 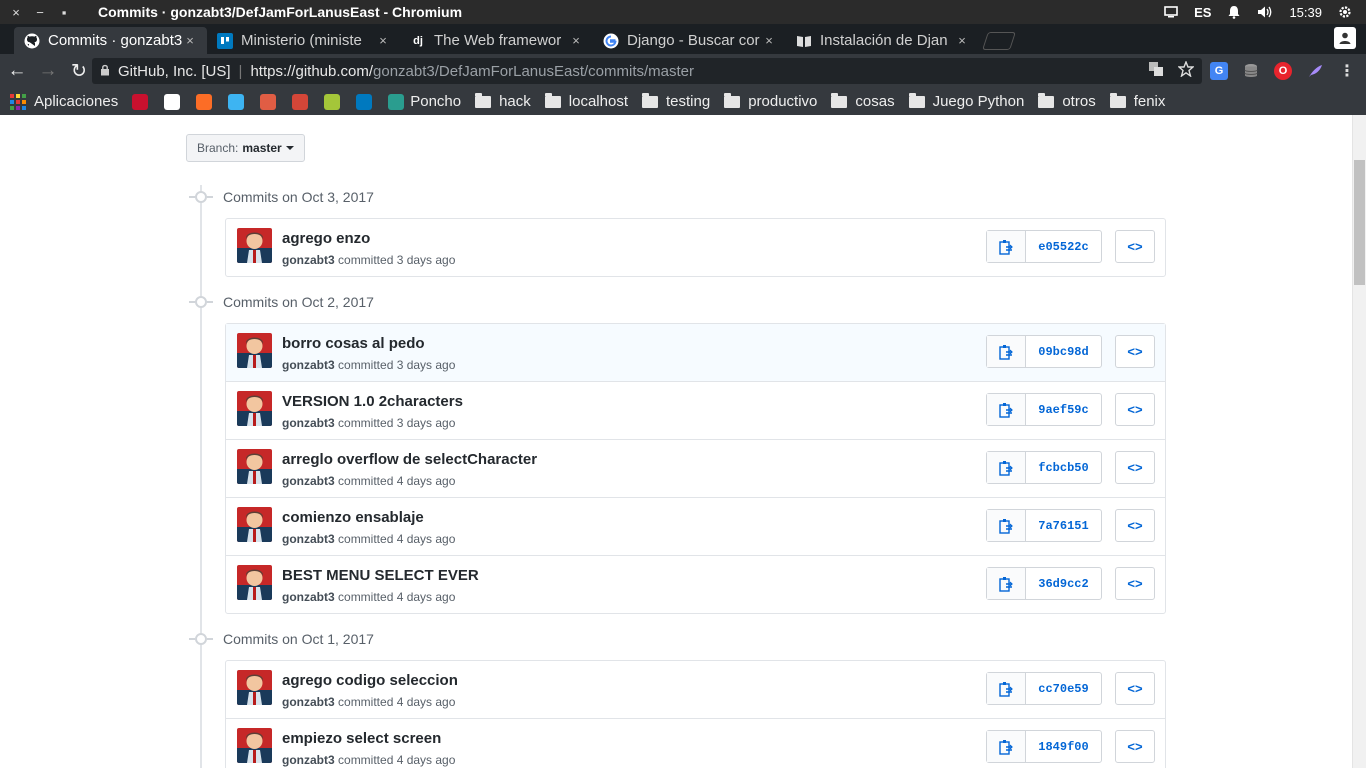 What do you see at coordinates (1186, 70) in the screenshot?
I see `bookmark-star-icon` at bounding box center [1186, 70].